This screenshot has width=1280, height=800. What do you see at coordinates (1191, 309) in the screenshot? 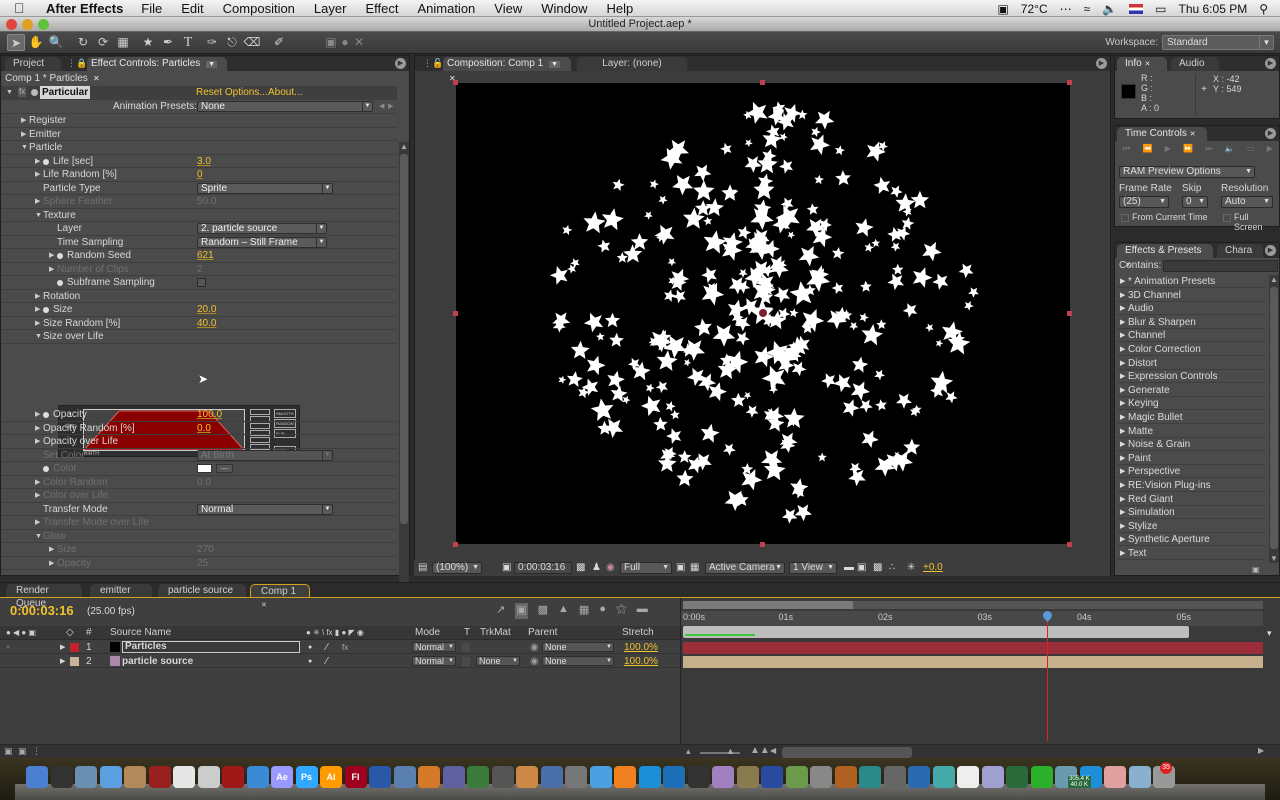
I see `effects-category-item: ▶ Audio` at bounding box center [1191, 309].